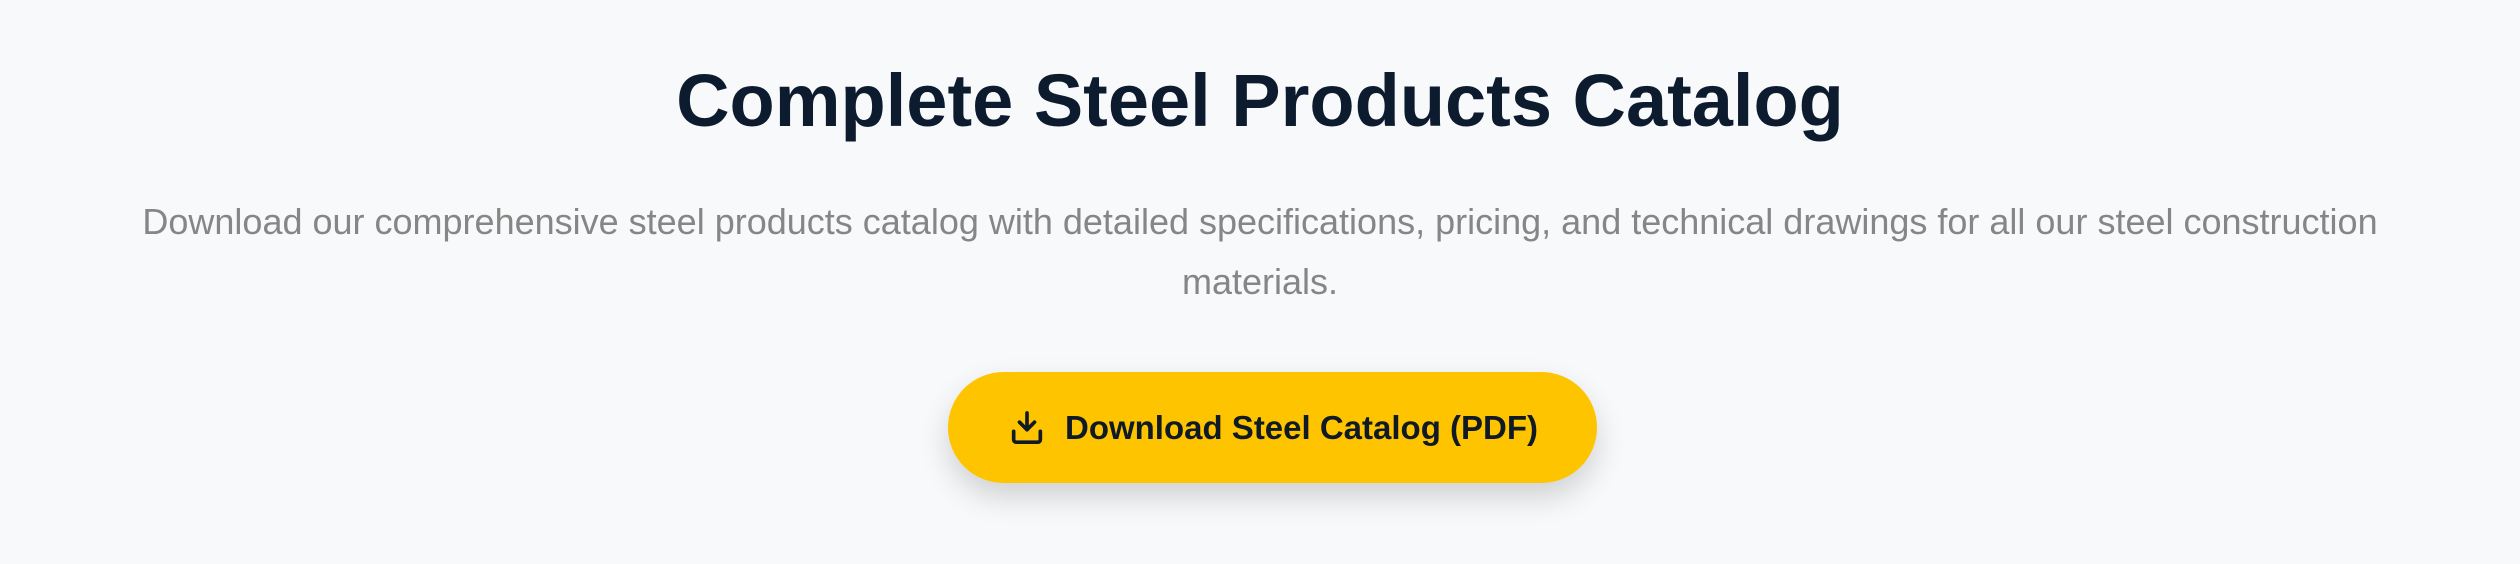 The image size is (2520, 564). I want to click on page-title: Complete Steel Products Catalog, so click(1260, 100).